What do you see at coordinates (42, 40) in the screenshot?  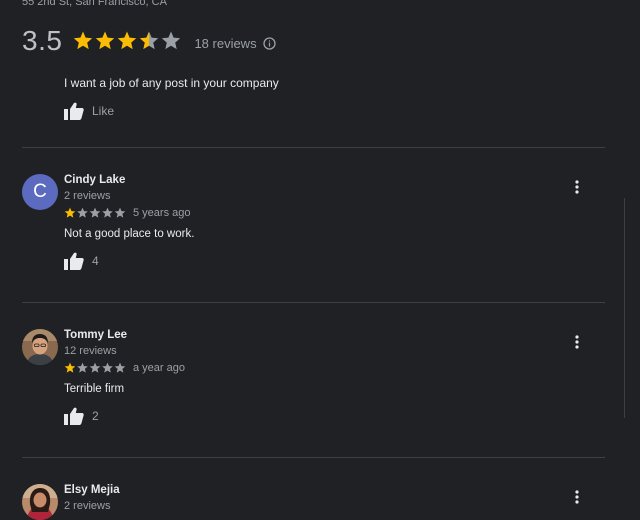 I see `average-score: 3.5` at bounding box center [42, 40].